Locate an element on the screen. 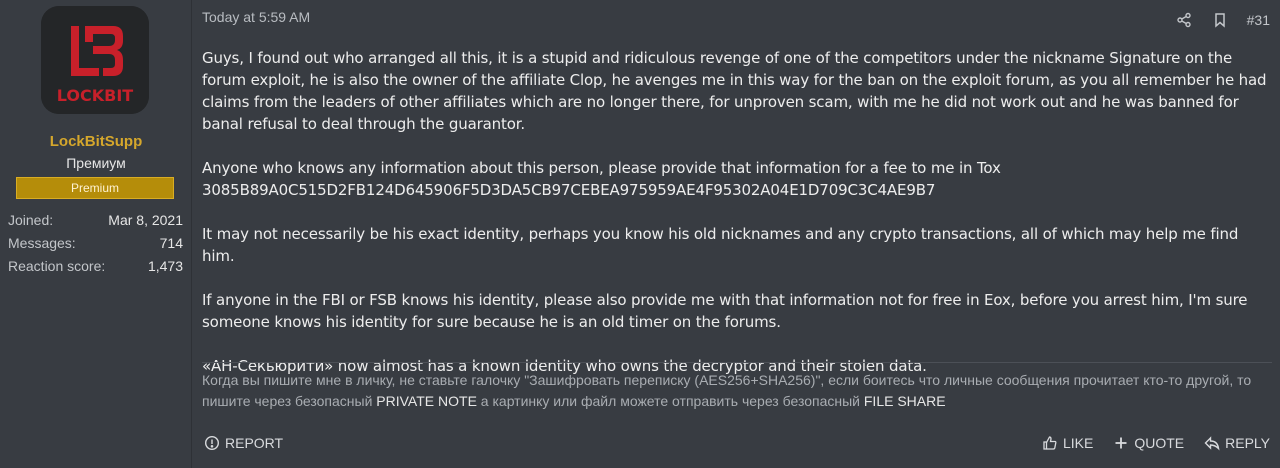  post-top-actions: #31 is located at coordinates (1222, 20).